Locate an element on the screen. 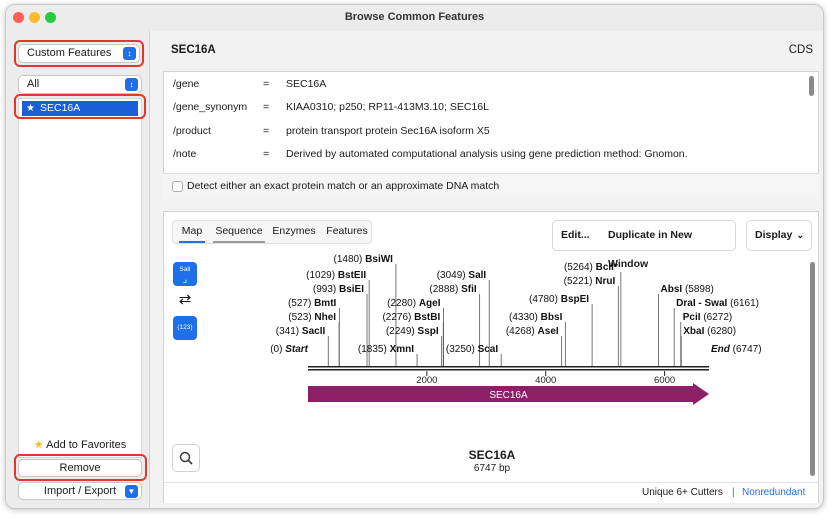  remove-button-label: Remove is located at coordinates (80, 468).